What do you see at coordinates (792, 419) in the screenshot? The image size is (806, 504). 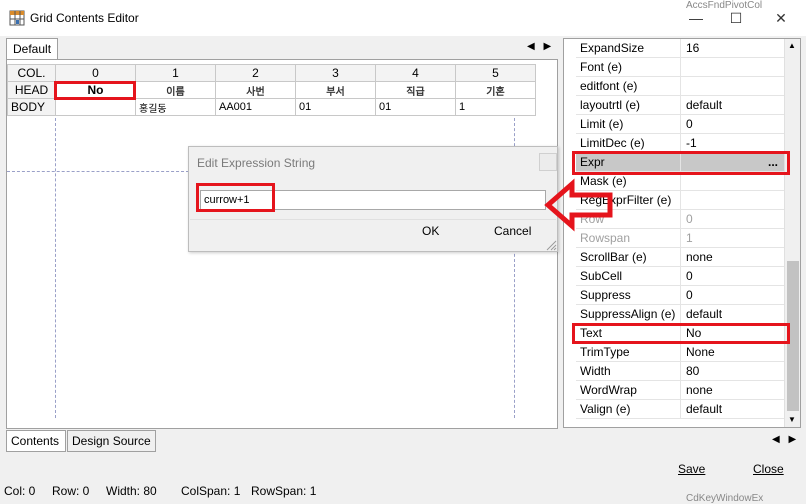 I see `scroll-down-arrow-icon: ▼` at bounding box center [792, 419].